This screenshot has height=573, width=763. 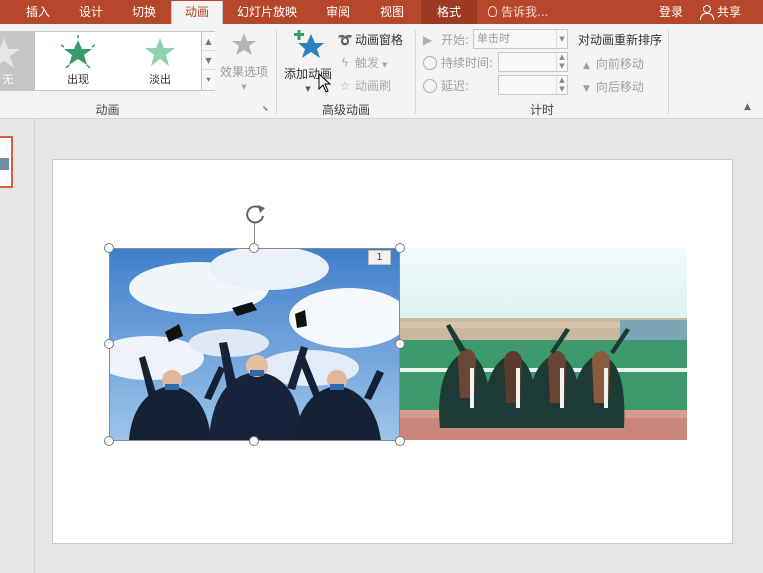 I want to click on share-person-icon, so click(x=707, y=12).